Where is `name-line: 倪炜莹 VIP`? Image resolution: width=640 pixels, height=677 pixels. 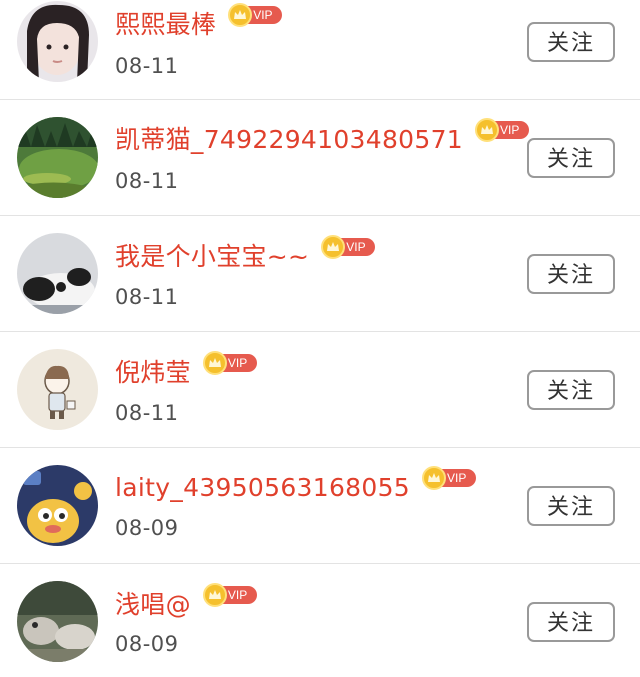
name-line: 倪炜莹 VIP is located at coordinates (186, 370).